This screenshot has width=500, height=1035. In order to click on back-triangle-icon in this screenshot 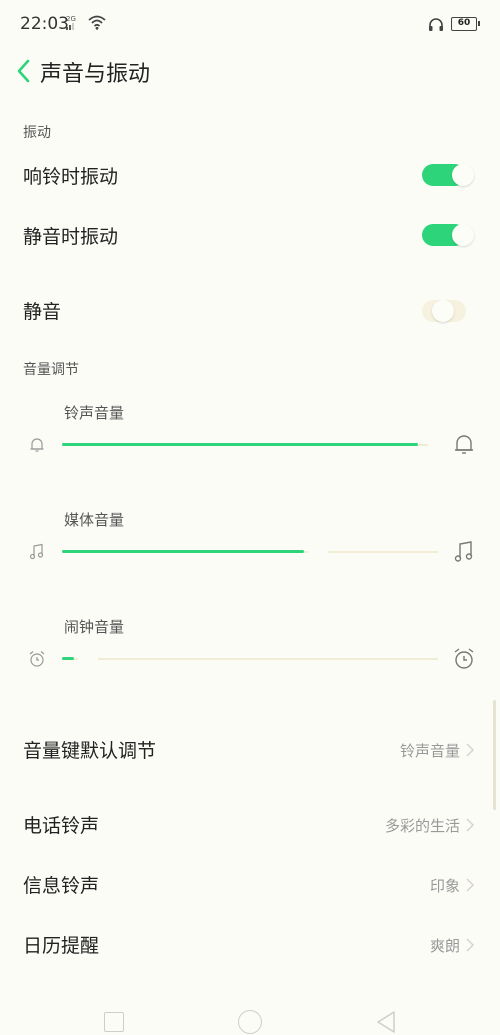, I will do `click(386, 1022)`.